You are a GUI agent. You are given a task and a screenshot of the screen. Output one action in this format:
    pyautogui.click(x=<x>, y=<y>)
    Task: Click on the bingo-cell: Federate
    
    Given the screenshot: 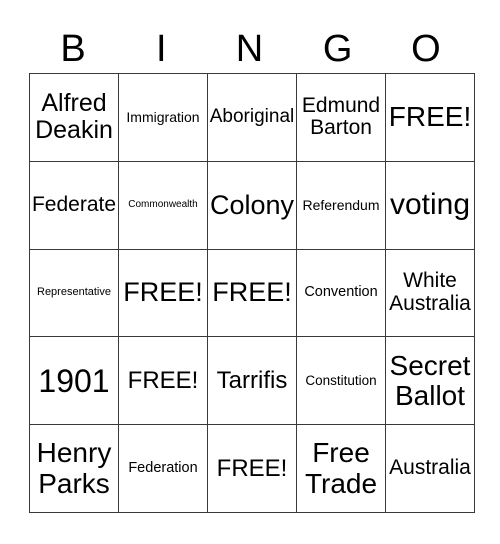 What is the action you would take?
    pyautogui.click(x=74, y=205)
    